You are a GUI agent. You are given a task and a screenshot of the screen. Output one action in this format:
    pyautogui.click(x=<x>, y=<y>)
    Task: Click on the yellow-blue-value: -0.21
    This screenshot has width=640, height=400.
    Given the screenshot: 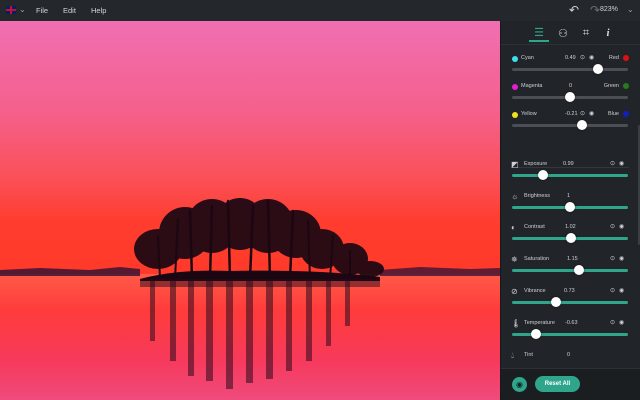 What is the action you would take?
    pyautogui.click(x=571, y=114)
    